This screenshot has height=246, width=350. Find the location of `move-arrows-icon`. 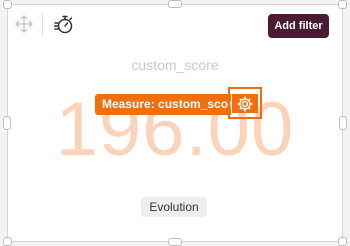

move-arrows-icon is located at coordinates (24, 24).